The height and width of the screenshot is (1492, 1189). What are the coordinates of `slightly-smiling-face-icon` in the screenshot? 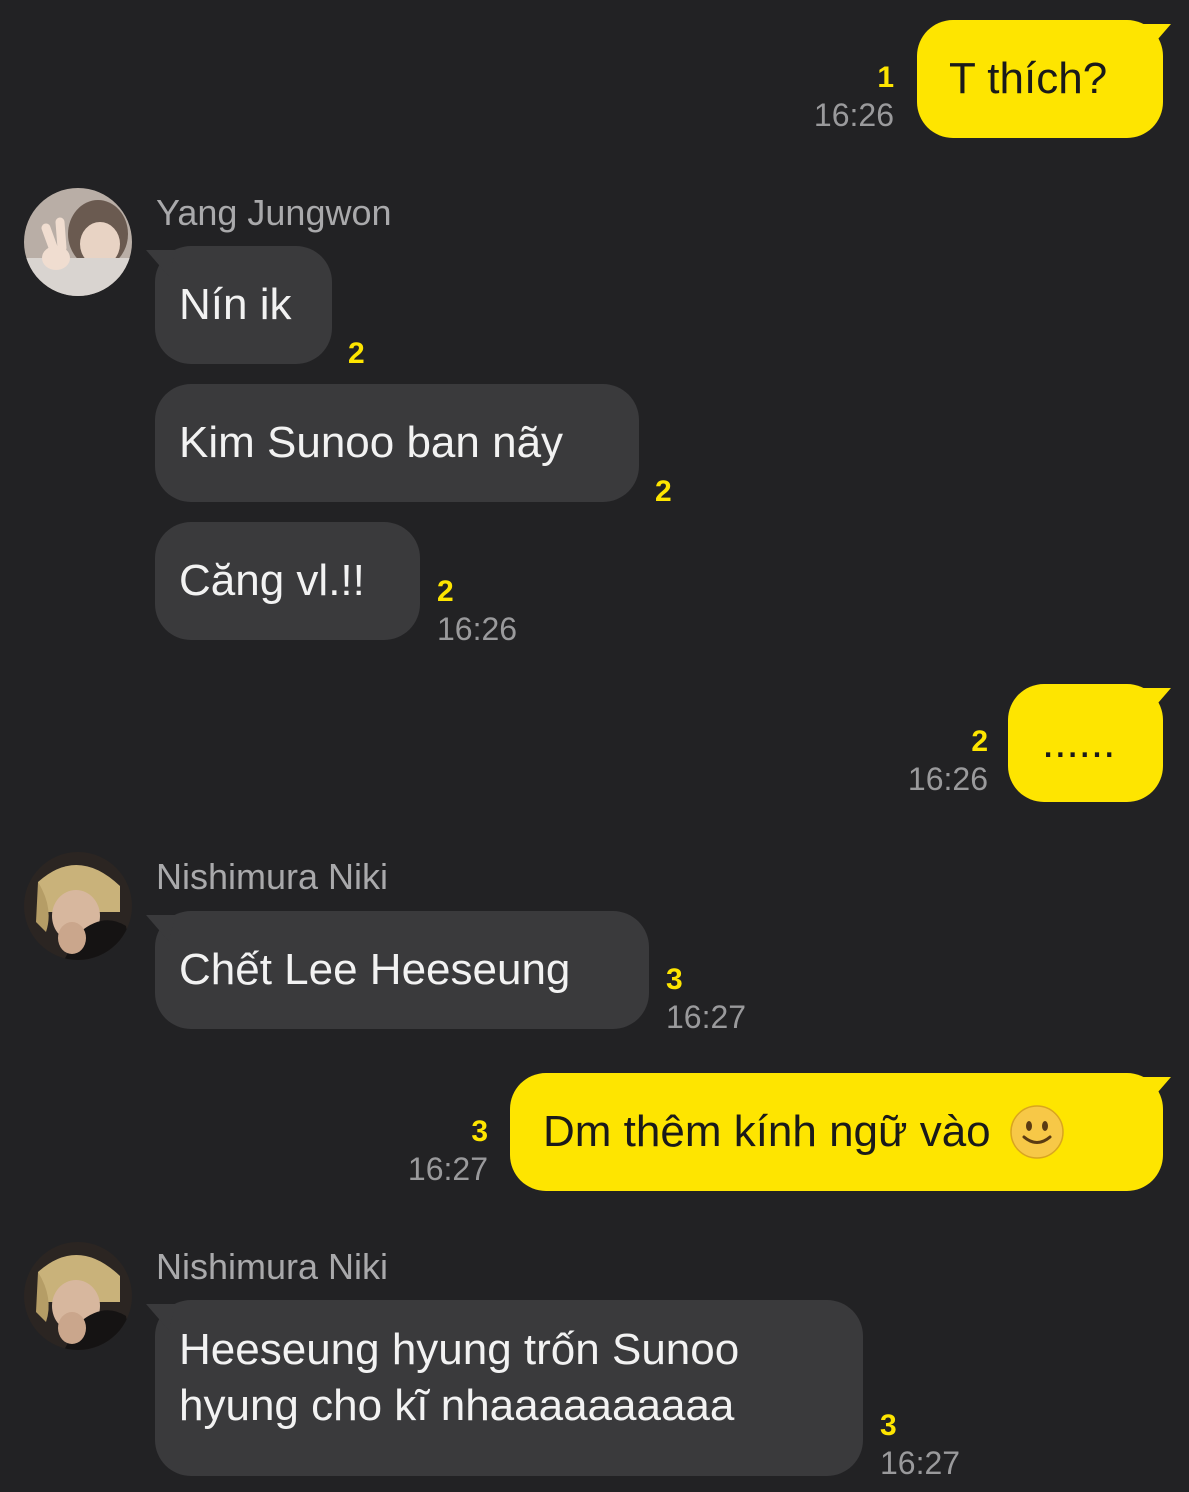 It's located at (1037, 1132).